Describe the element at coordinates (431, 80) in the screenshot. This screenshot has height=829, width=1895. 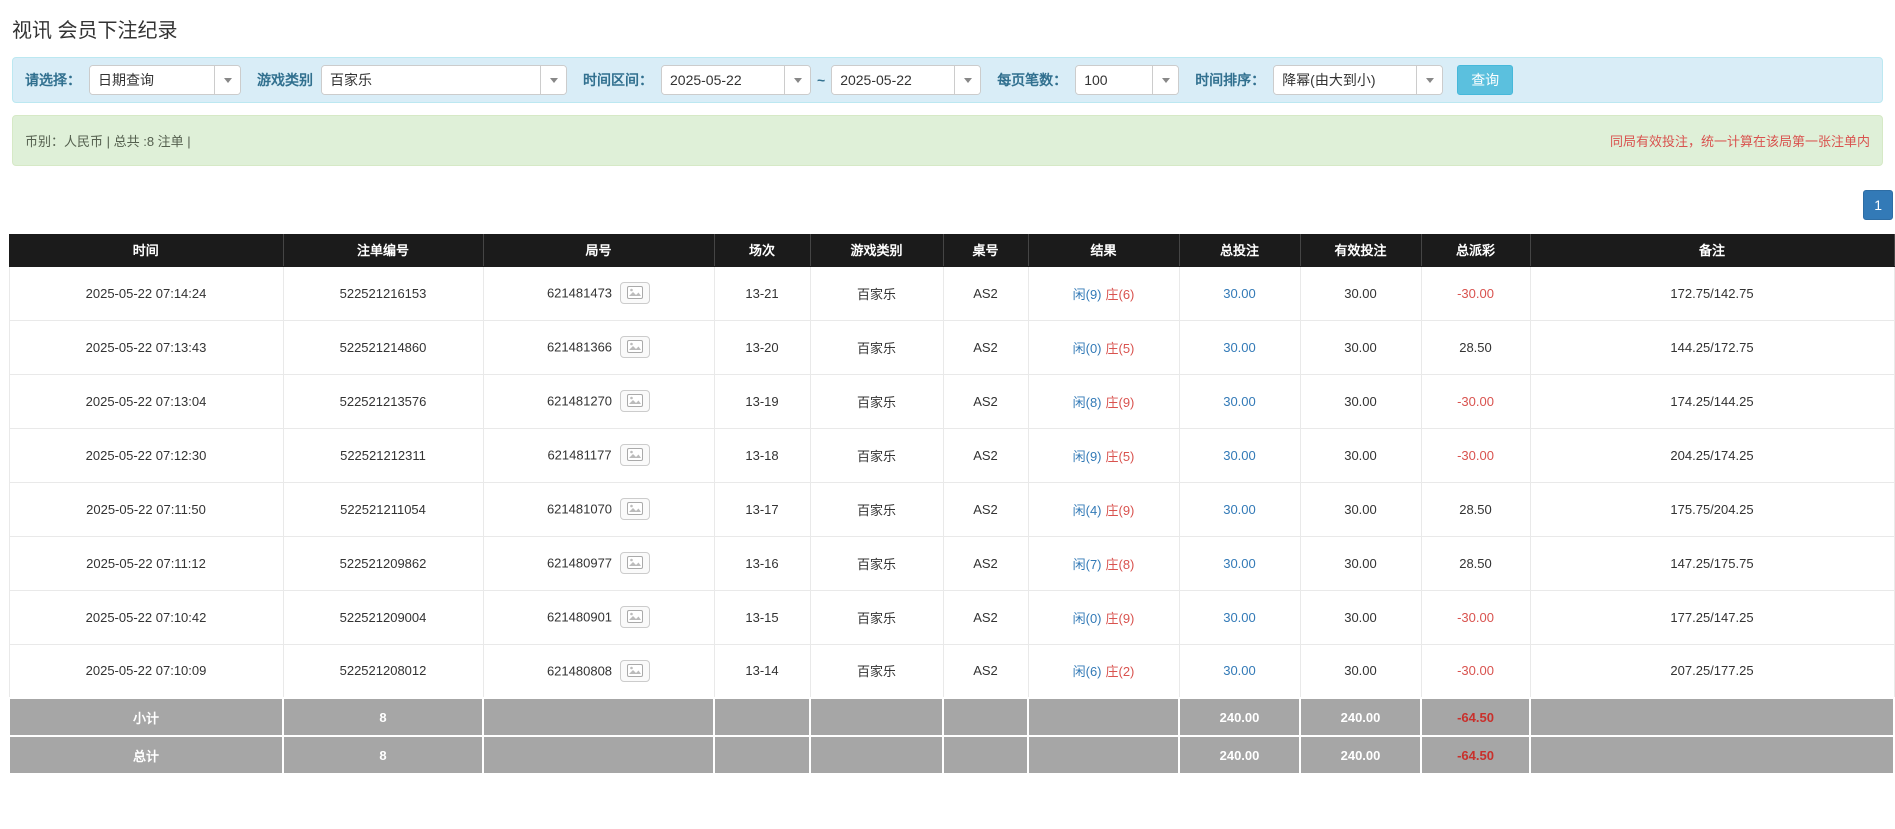
I see `game-type-input` at that location.